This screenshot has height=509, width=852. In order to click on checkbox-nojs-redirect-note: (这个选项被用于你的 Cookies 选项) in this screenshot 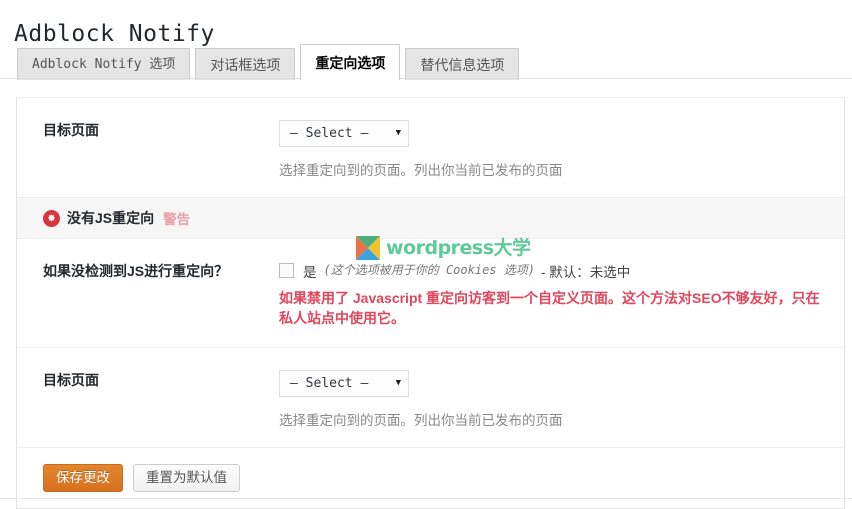, I will do `click(429, 270)`.